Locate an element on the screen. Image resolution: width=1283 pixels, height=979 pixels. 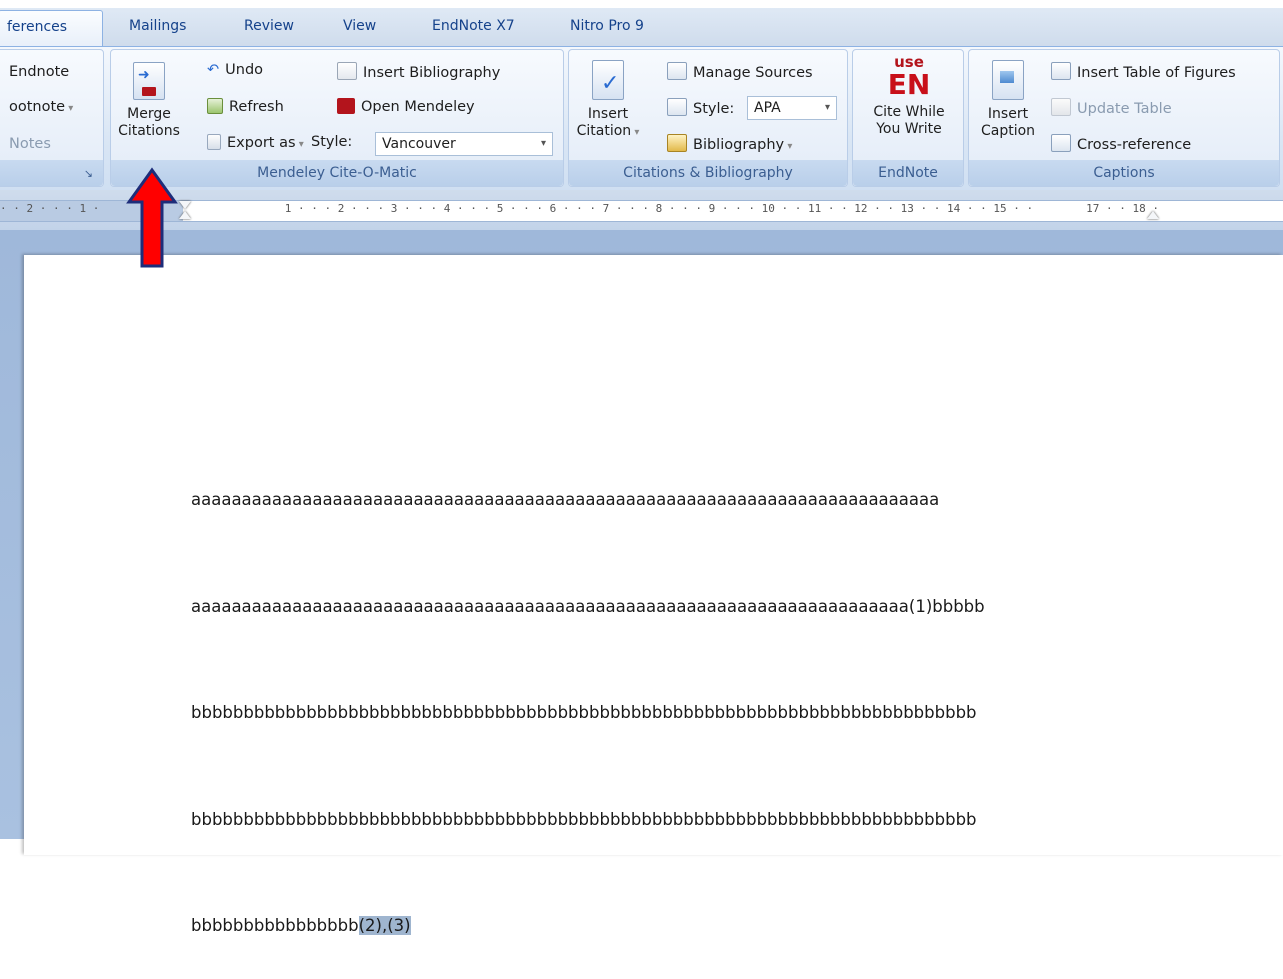
insert-citation-icon: ✓ is located at coordinates (608, 80).